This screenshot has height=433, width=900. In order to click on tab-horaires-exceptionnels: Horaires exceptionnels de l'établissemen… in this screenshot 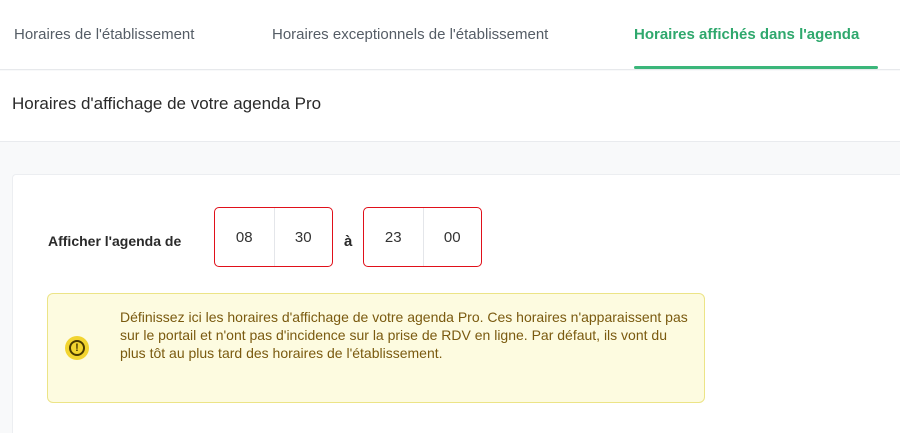, I will do `click(410, 34)`.